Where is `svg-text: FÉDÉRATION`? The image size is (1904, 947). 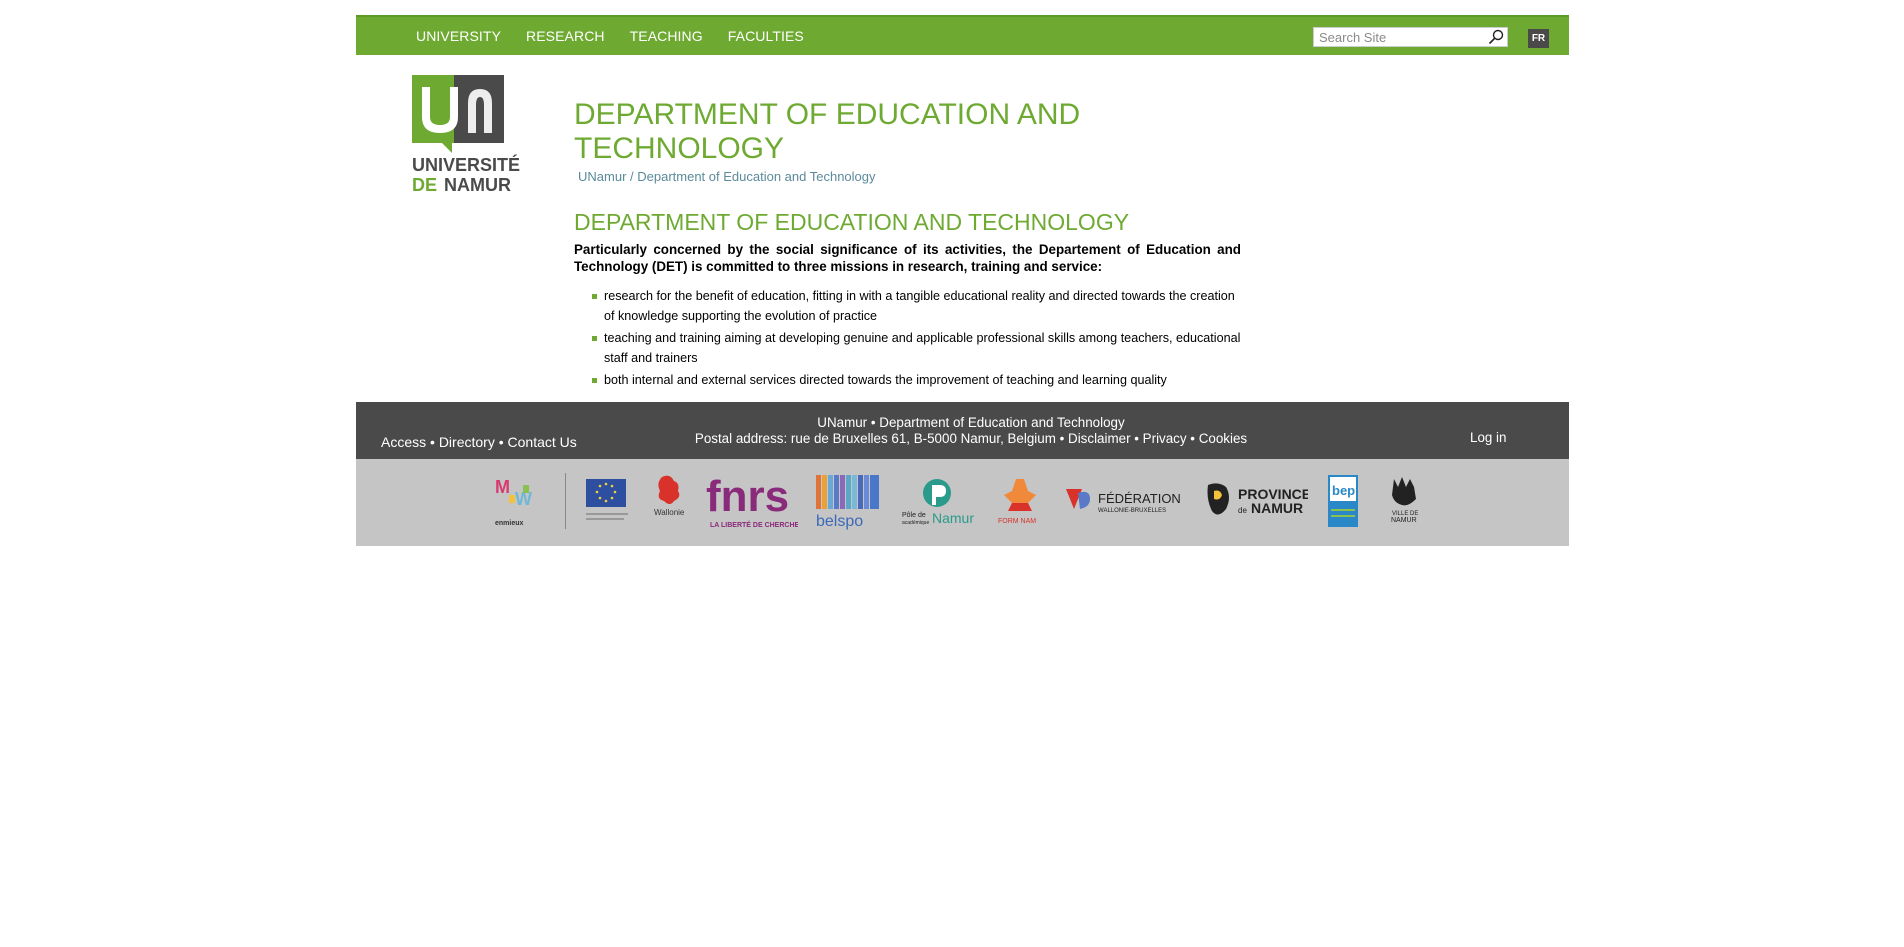
svg-text: FÉDÉRATION is located at coordinates (1139, 498).